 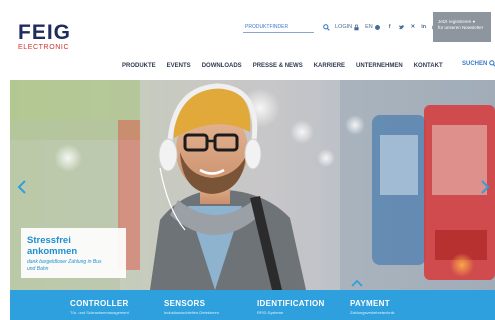 I want to click on category-controller: CONTROLLER Tür- und Schrankenmanagement, so click(x=99, y=307).